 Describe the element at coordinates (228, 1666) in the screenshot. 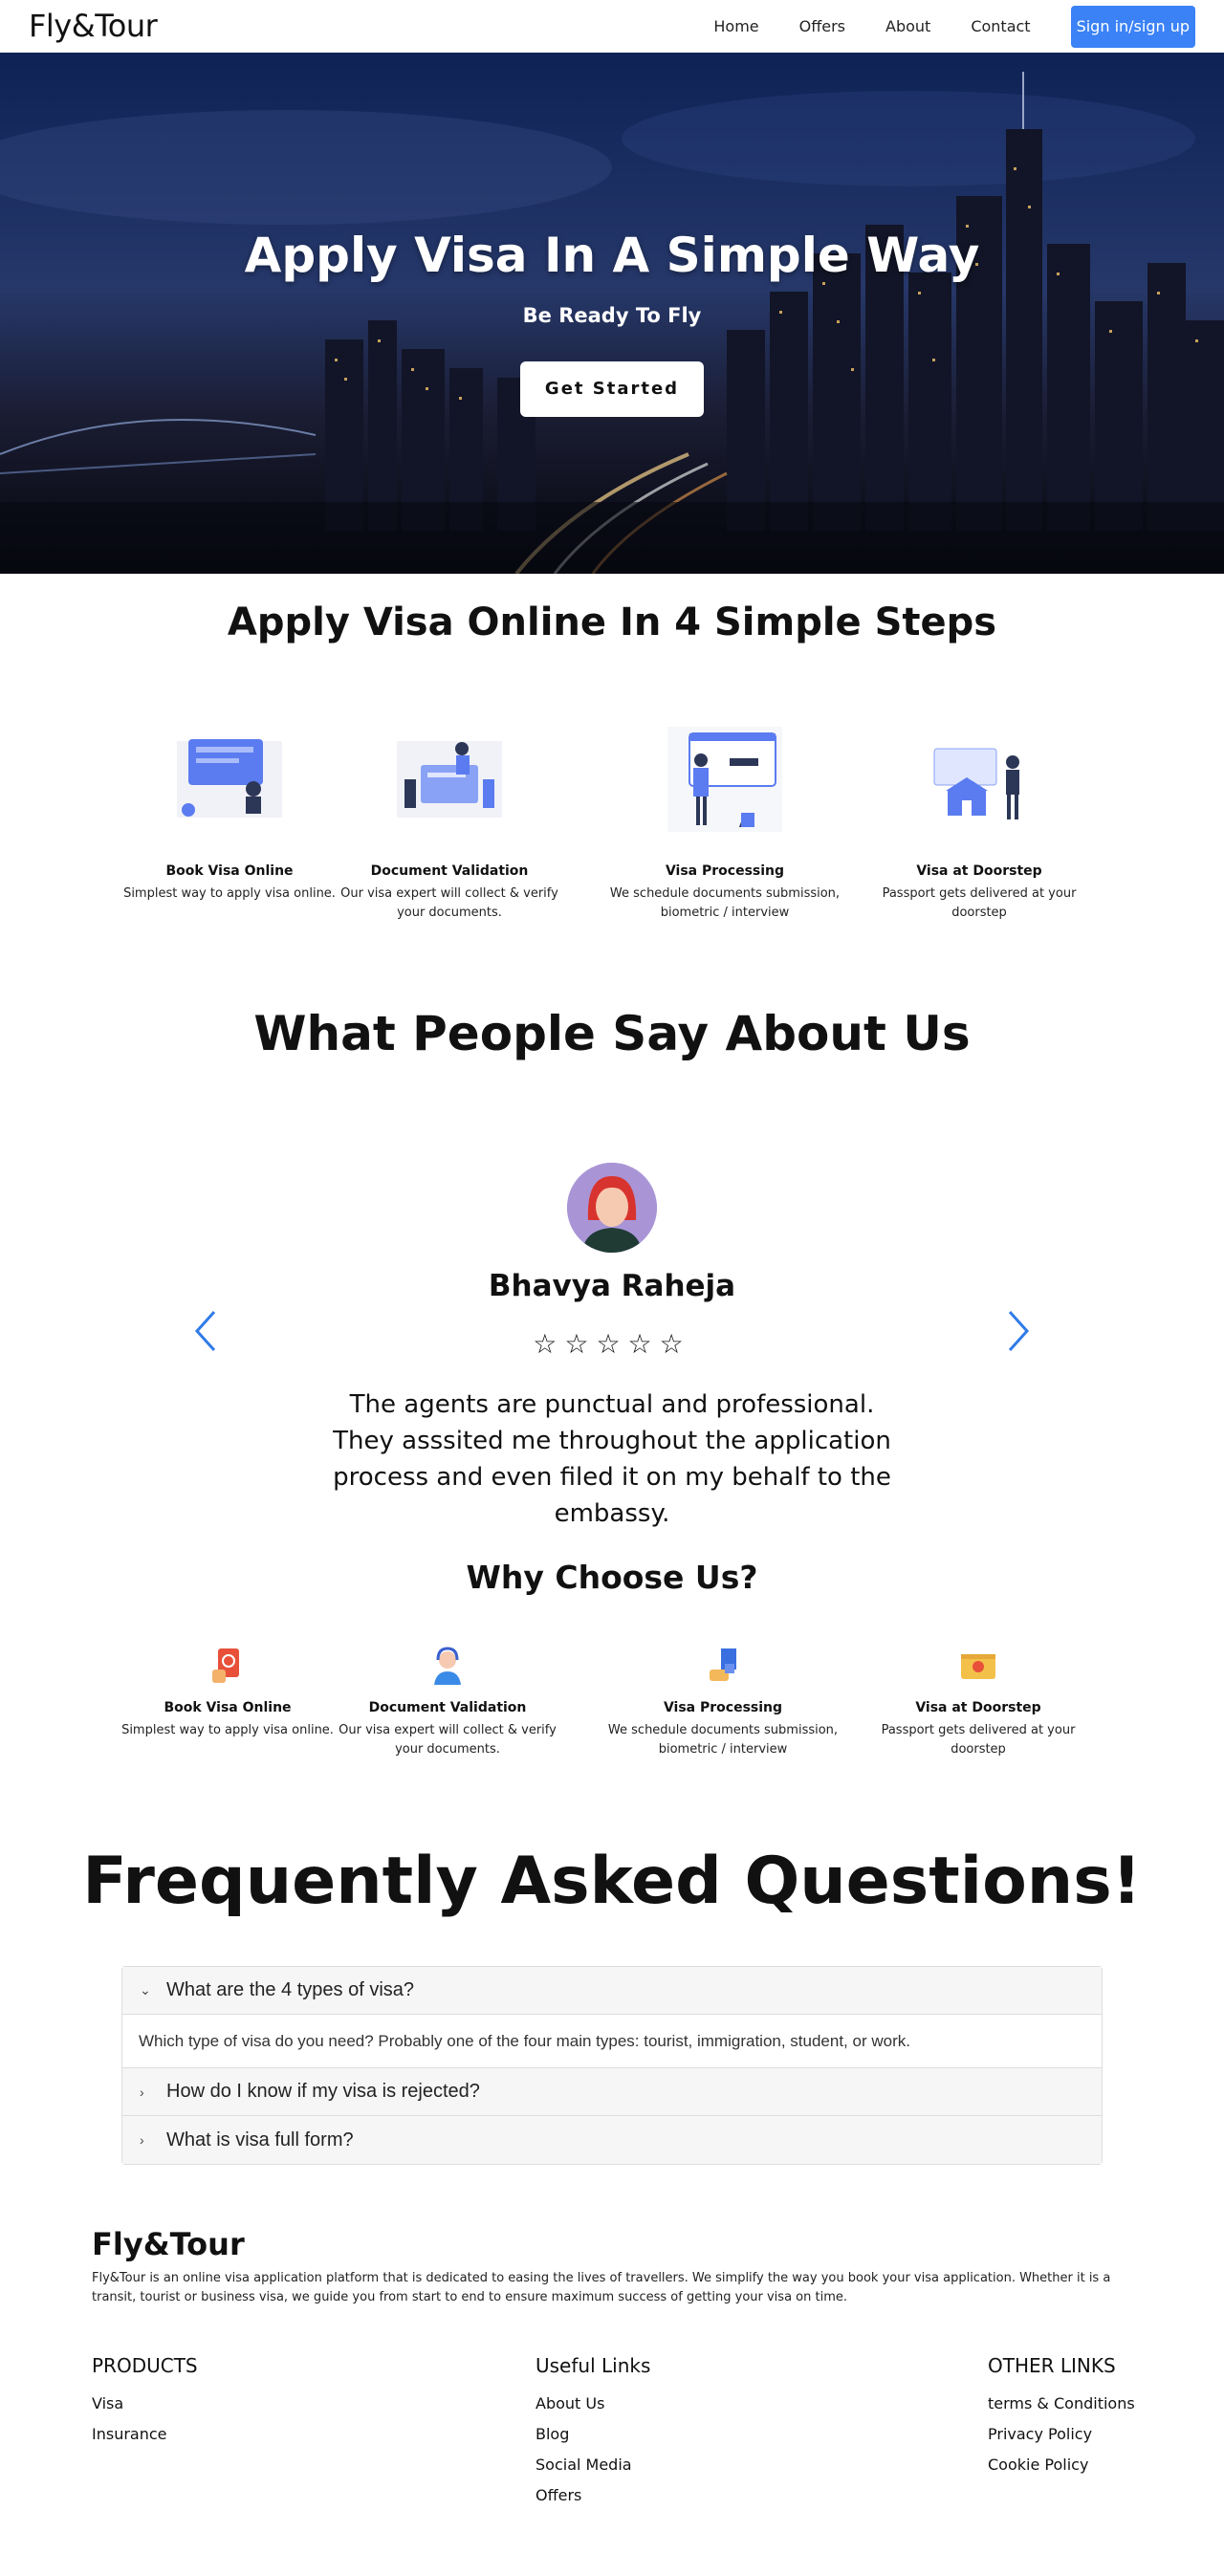

I see `passport-icon` at that location.